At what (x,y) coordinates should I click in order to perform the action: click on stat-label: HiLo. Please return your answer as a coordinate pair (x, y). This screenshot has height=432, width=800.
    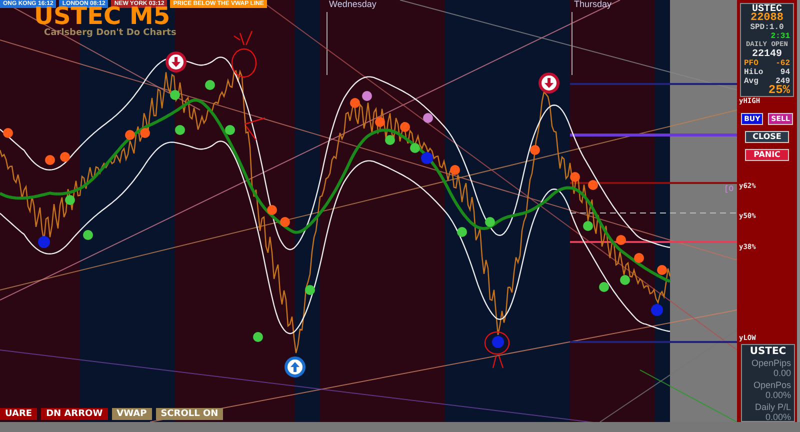
    Looking at the image, I should click on (754, 72).